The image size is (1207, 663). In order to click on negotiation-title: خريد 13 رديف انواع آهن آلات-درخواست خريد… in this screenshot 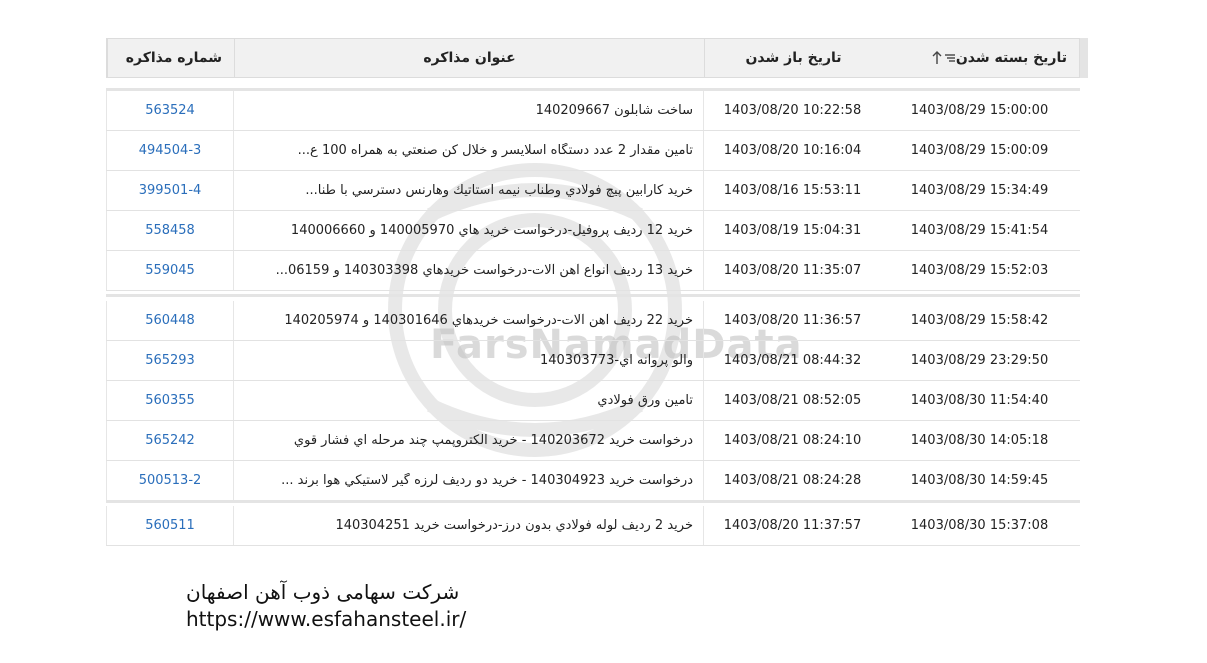, I will do `click(468, 270)`.